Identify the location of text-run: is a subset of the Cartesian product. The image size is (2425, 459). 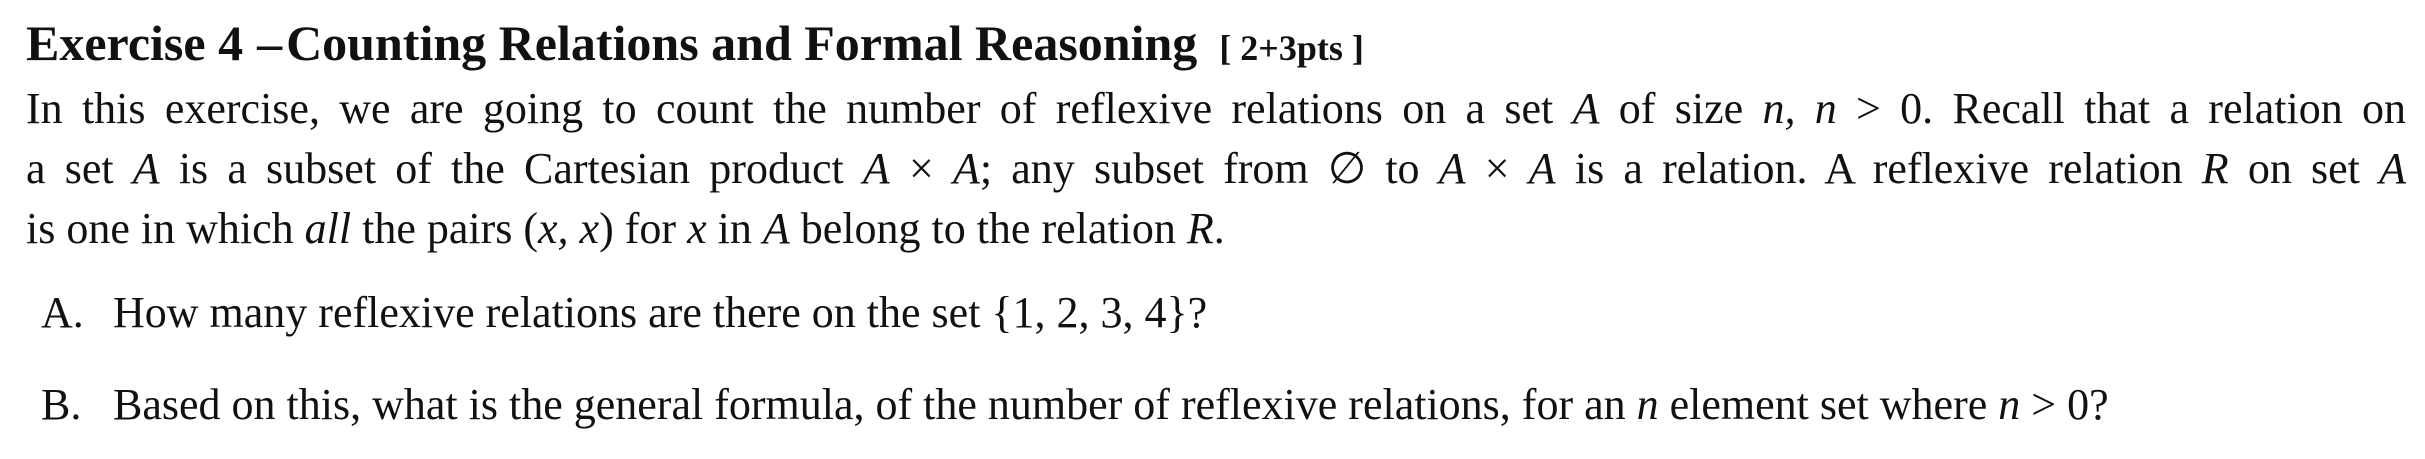
(511, 168).